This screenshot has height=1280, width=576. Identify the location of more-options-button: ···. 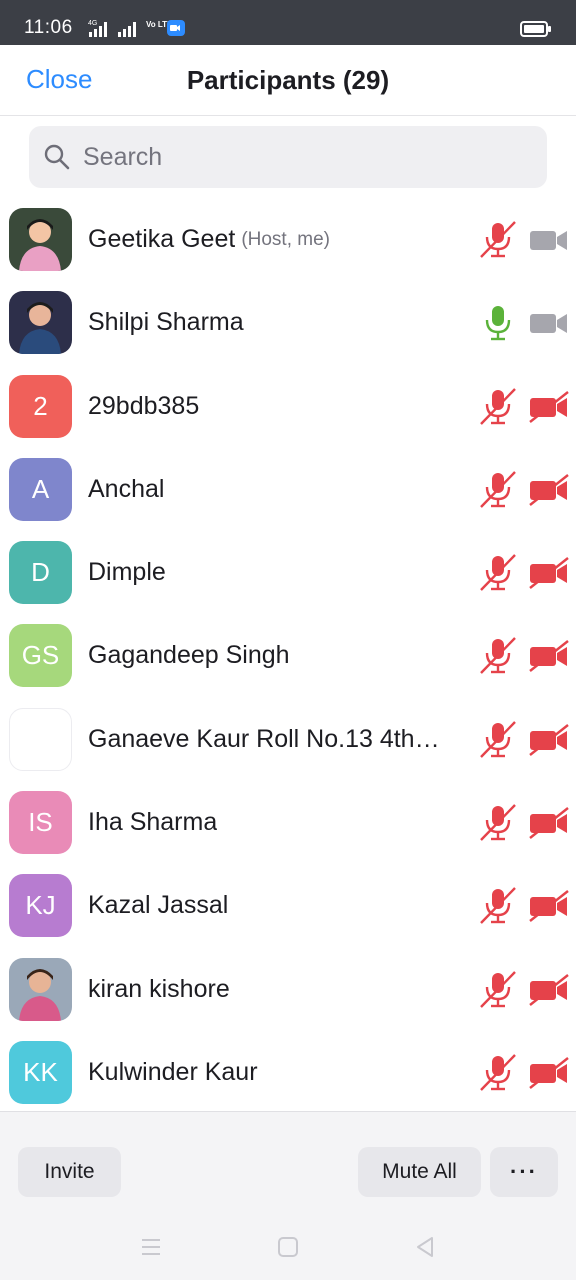
(524, 1172).